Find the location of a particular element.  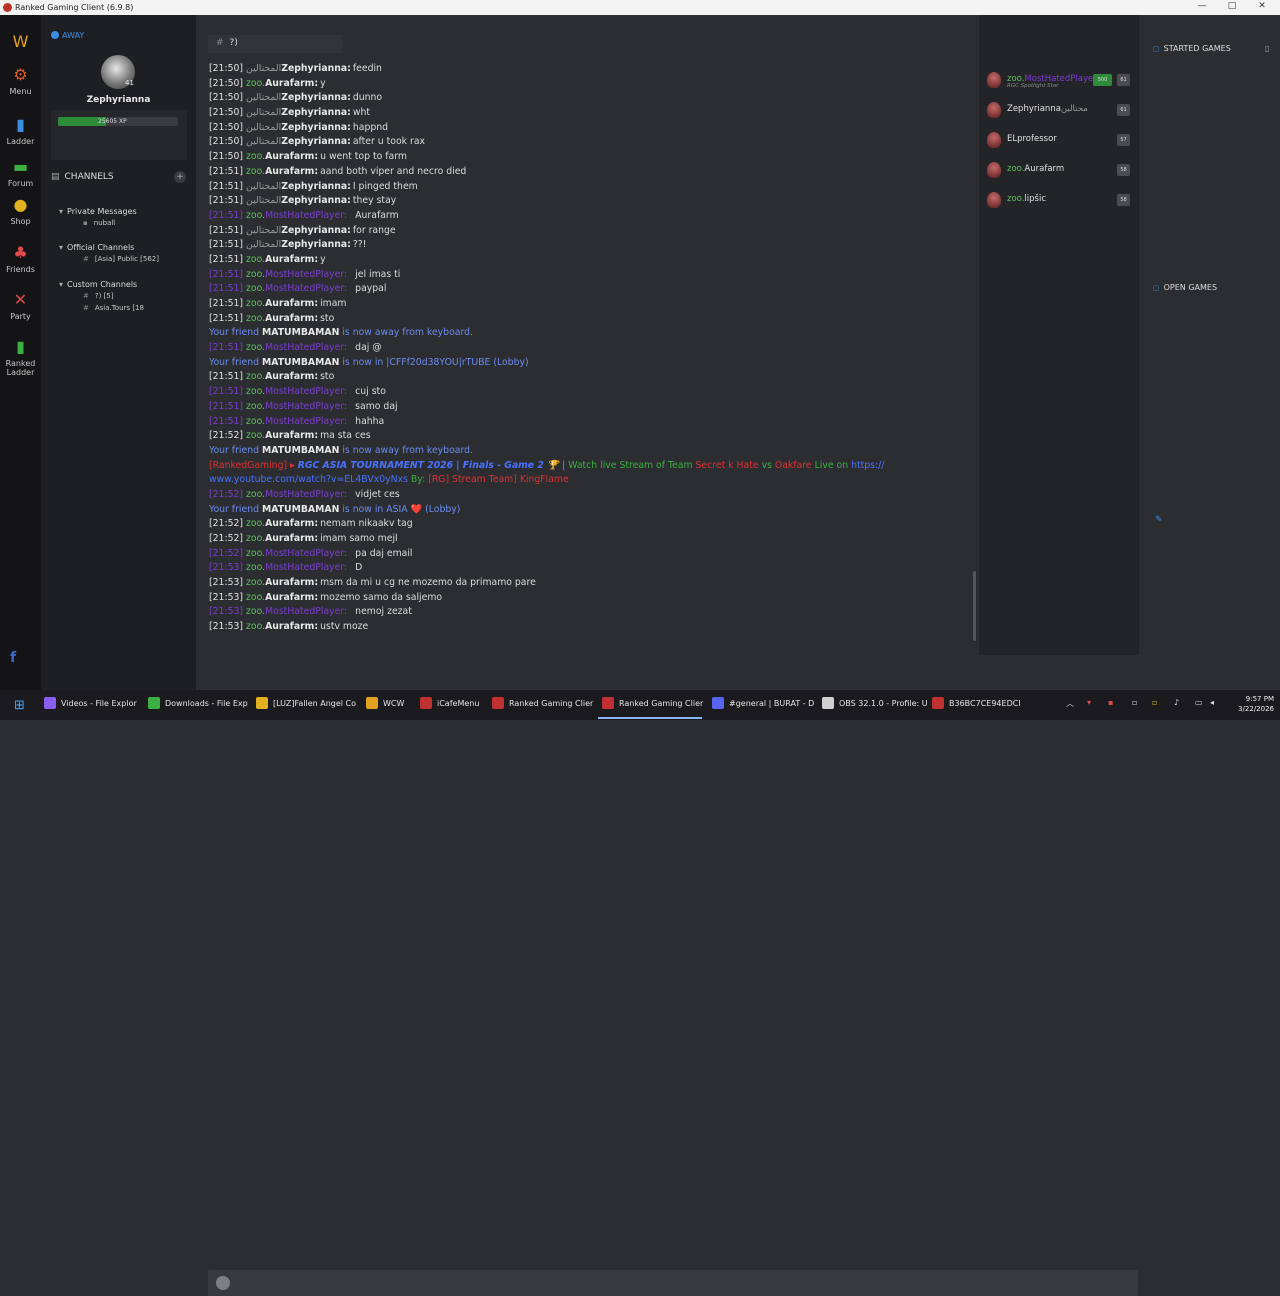

microphone-icon: ♪ is located at coordinates (1176, 702).